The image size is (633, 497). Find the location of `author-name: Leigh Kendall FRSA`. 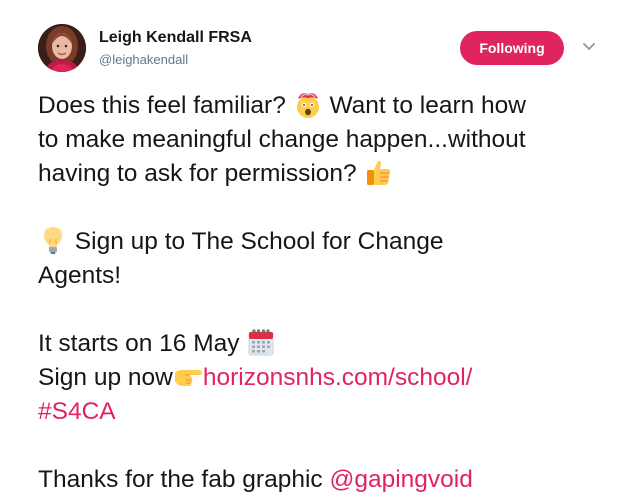

author-name: Leigh Kendall FRSA is located at coordinates (175, 38).